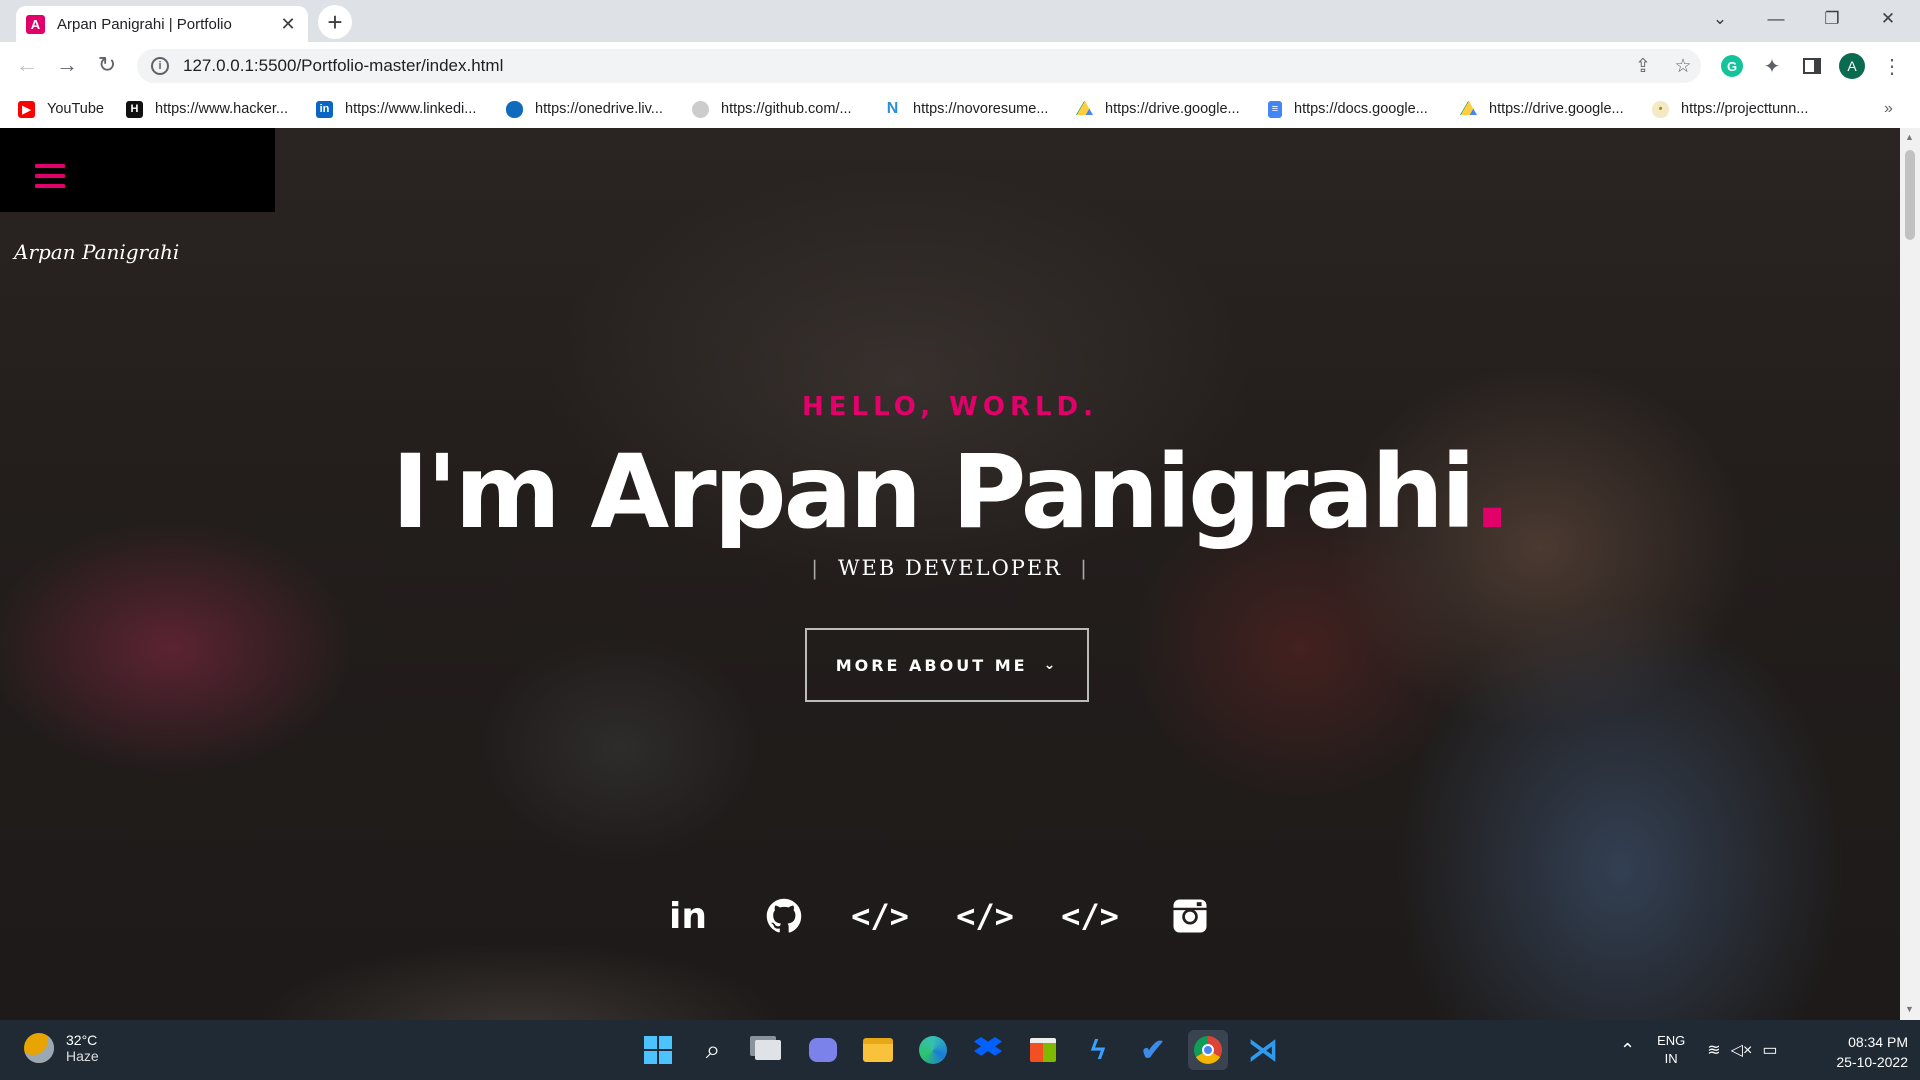 The height and width of the screenshot is (1080, 1920). Describe the element at coordinates (26, 109) in the screenshot. I see `youtube-icon: ▶` at that location.